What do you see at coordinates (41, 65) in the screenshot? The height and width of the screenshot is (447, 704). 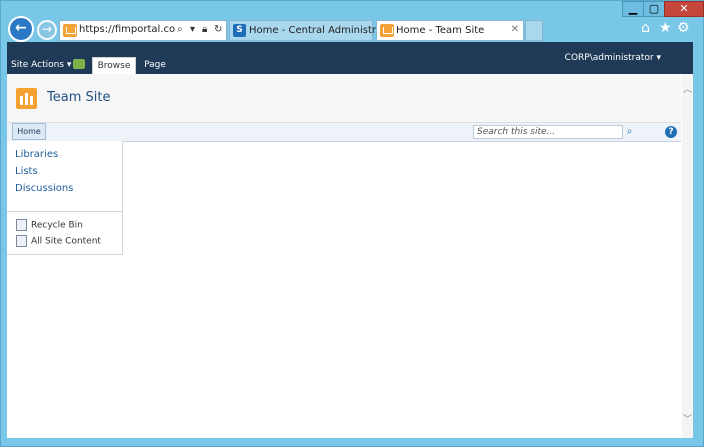 I see `site-actions-menu: Site Actions ▾` at bounding box center [41, 65].